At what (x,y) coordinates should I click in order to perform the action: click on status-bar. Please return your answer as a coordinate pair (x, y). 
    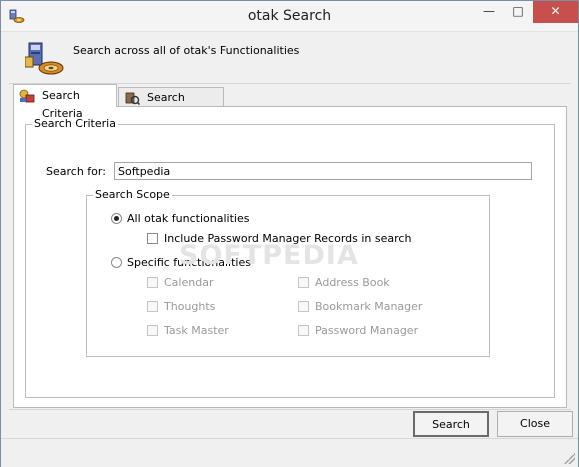
    Looking at the image, I should click on (289, 452).